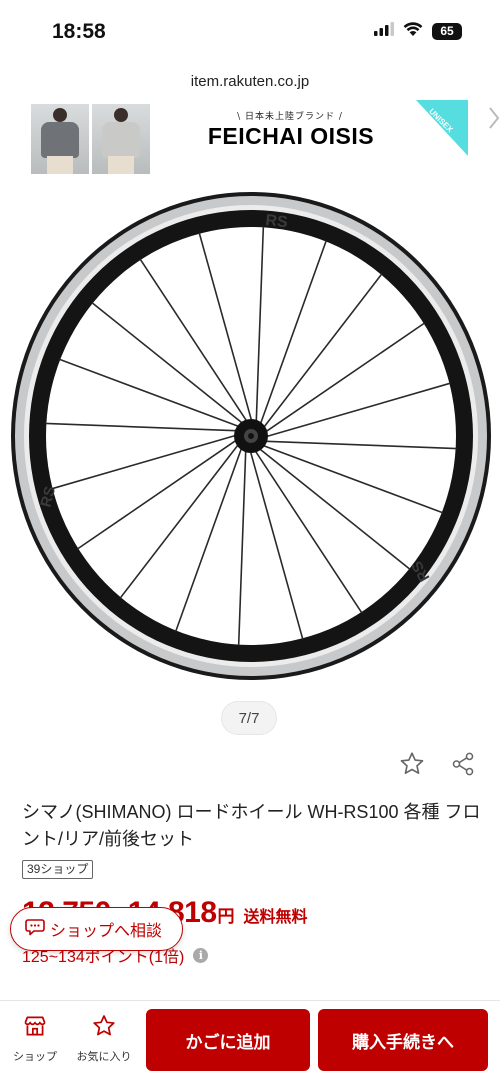  Describe the element at coordinates (277, 221) in the screenshot. I see `svg-text: RS` at that location.